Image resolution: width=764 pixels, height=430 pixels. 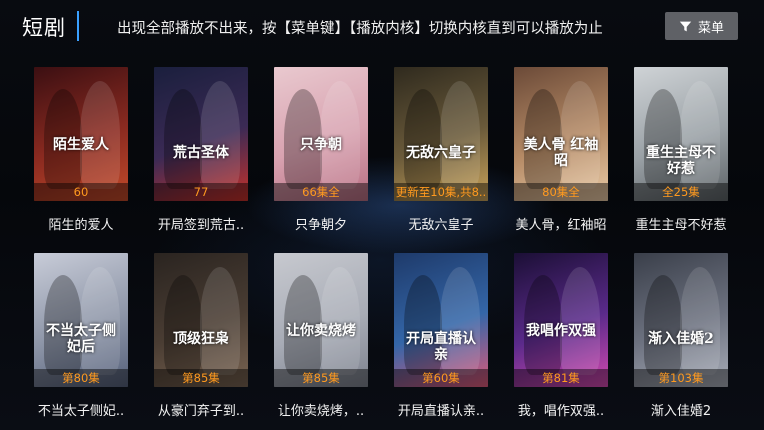 What do you see at coordinates (685, 26) in the screenshot?
I see `filter-icon` at bounding box center [685, 26].